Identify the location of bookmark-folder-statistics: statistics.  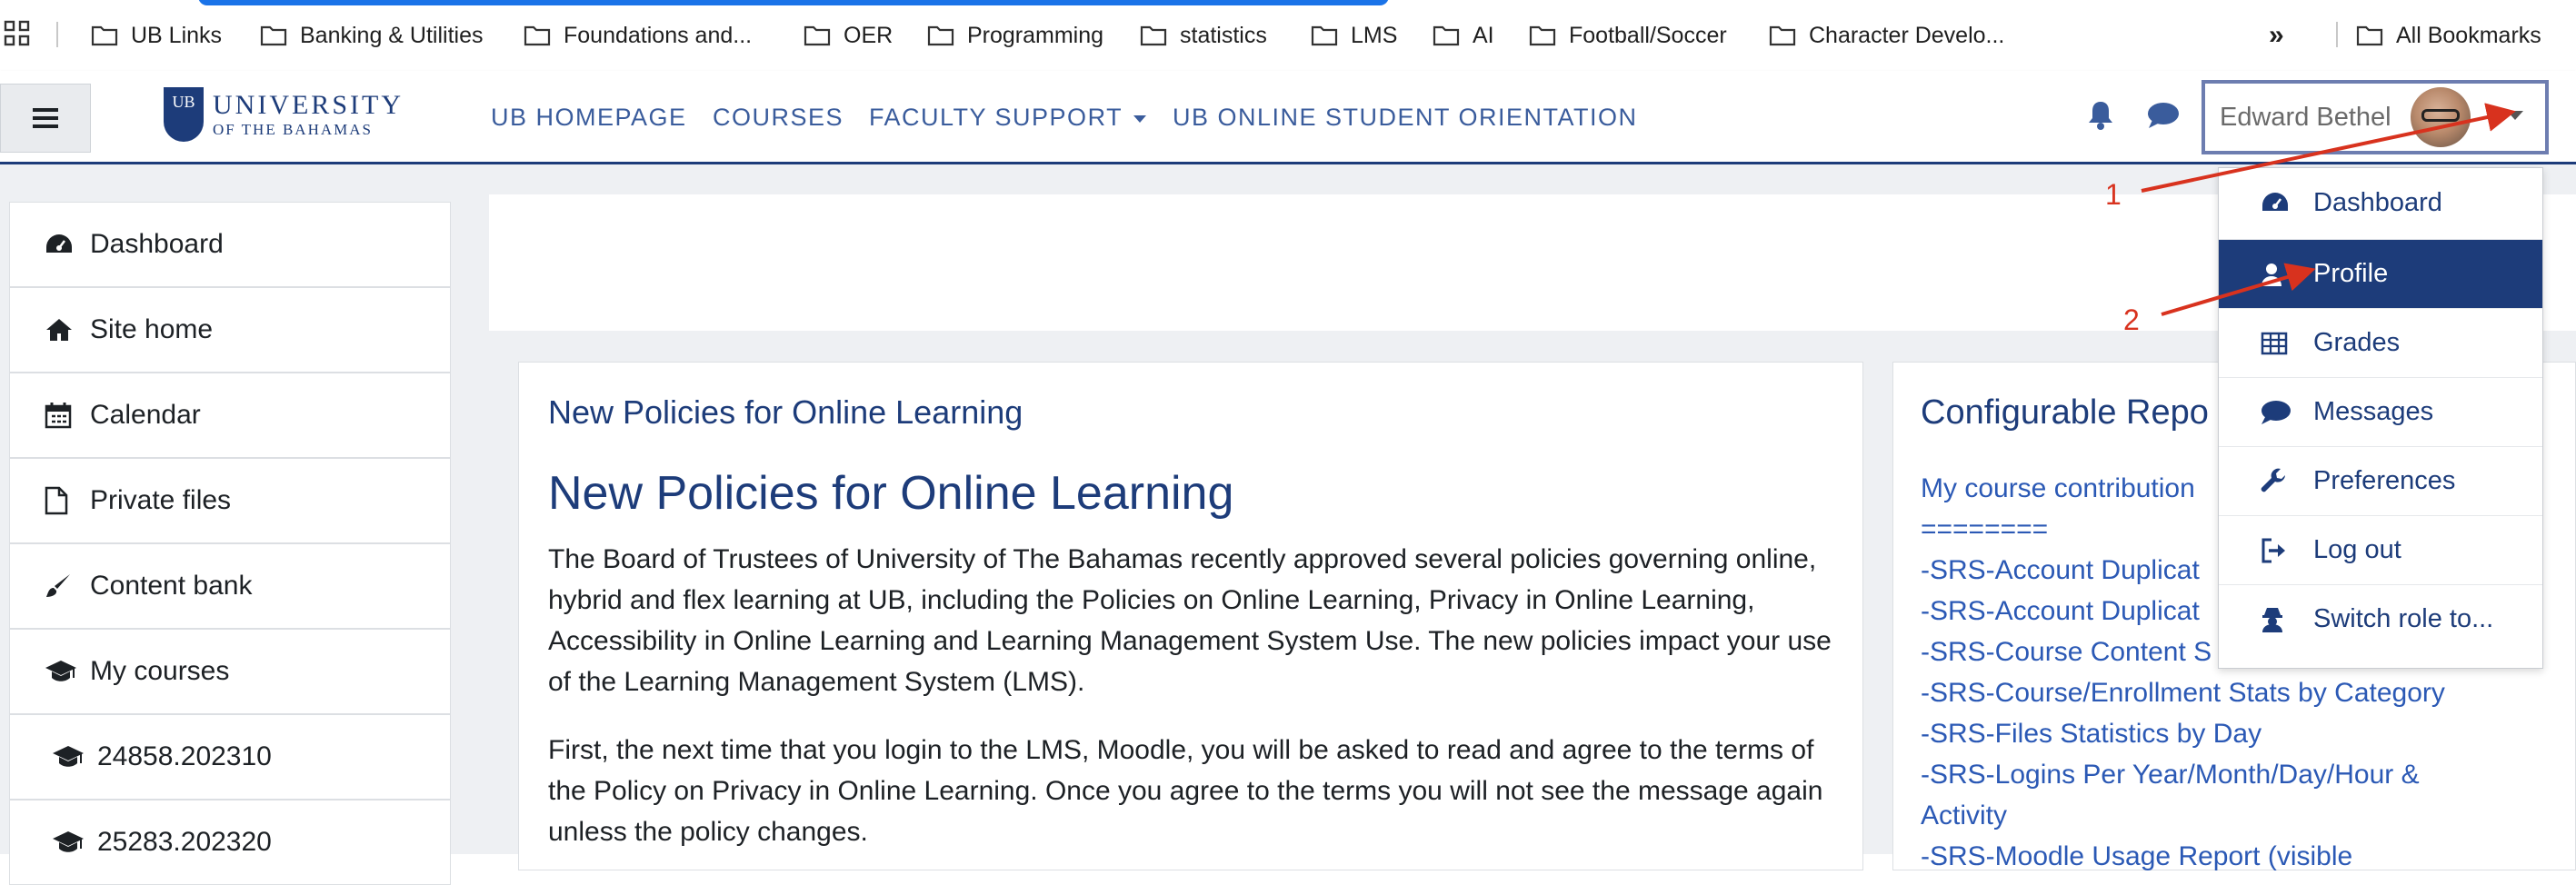
(1203, 35).